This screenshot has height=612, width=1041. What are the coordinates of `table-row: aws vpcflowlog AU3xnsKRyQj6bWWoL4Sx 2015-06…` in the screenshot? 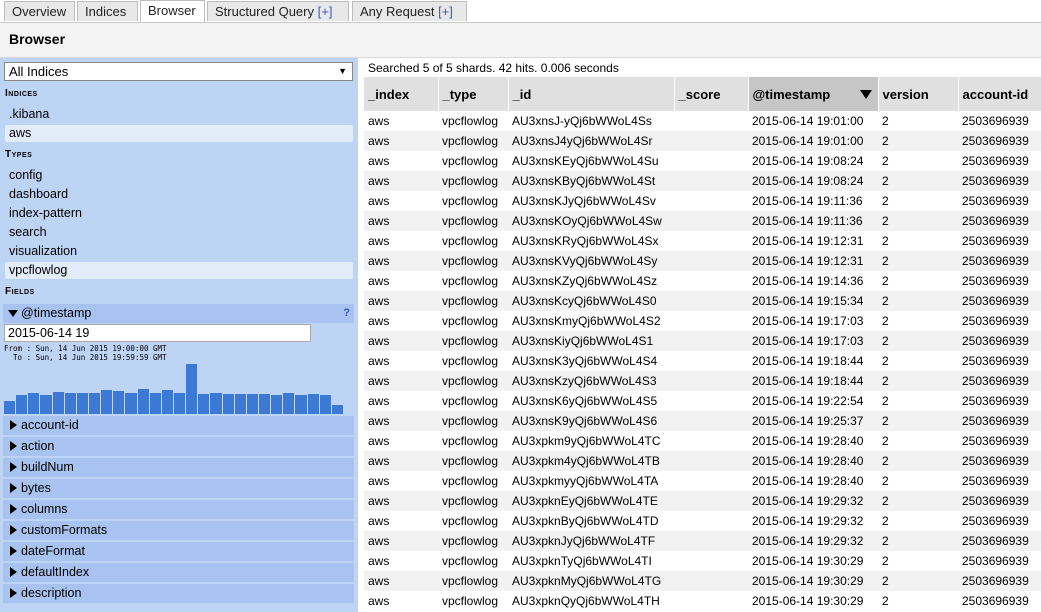 It's located at (702, 241).